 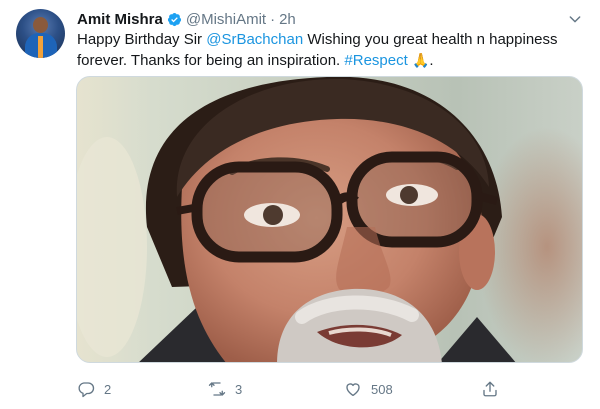 What do you see at coordinates (382, 389) in the screenshot?
I see `like-count: 508` at bounding box center [382, 389].